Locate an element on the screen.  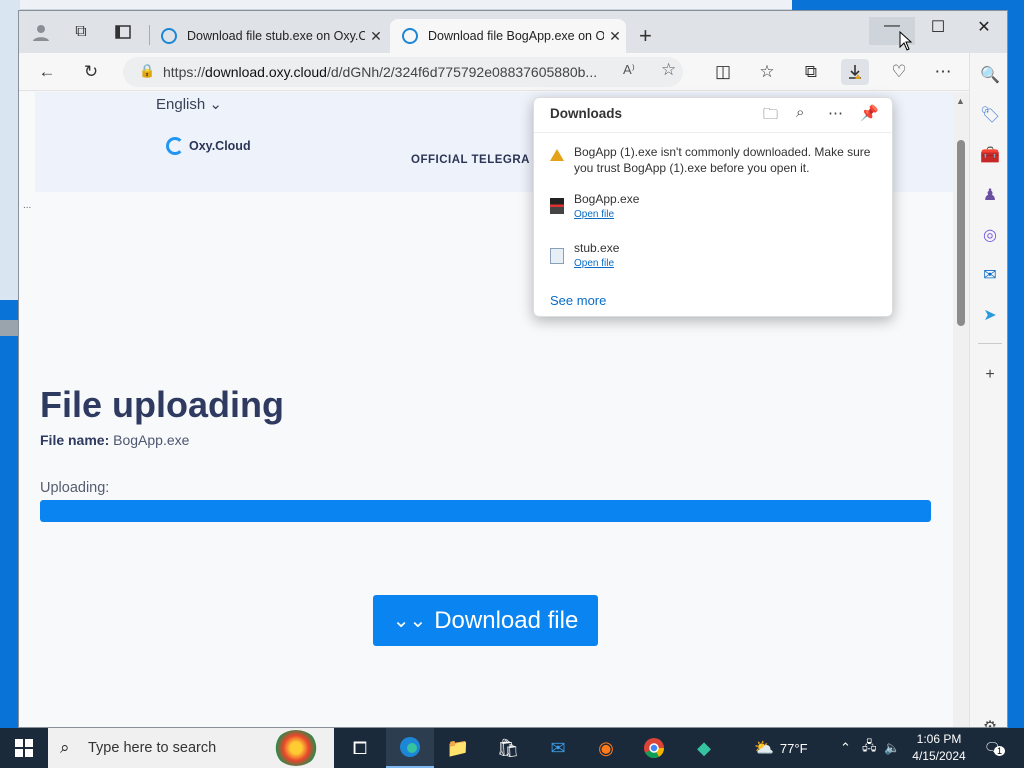
microsoft-store-icon: 🛍 is located at coordinates (508, 748).